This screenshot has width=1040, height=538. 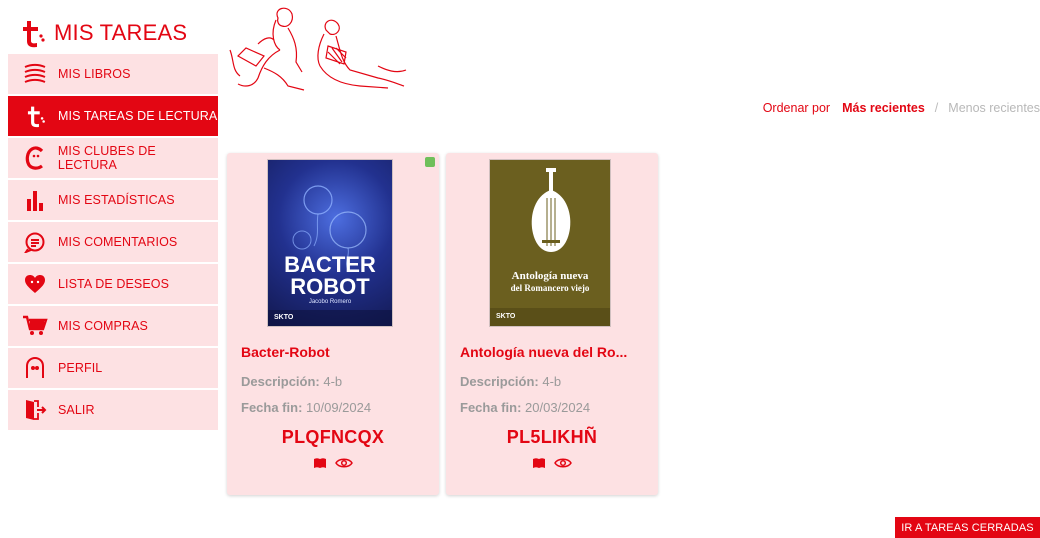 I want to click on shopping-cart-icon, so click(x=35, y=326).